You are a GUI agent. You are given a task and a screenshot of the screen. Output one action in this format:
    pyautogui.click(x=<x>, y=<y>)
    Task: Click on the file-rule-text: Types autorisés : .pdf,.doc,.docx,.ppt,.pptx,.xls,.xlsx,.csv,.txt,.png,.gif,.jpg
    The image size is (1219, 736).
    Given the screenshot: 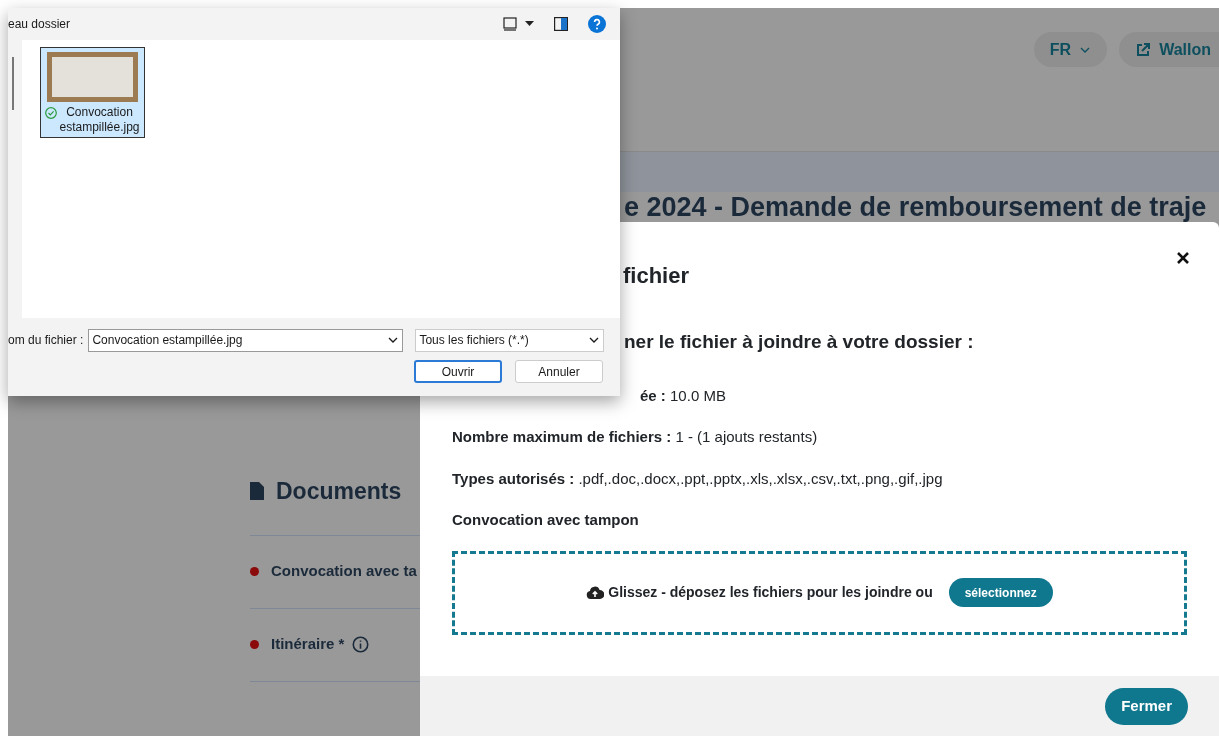 What is the action you would take?
    pyautogui.click(x=698, y=478)
    